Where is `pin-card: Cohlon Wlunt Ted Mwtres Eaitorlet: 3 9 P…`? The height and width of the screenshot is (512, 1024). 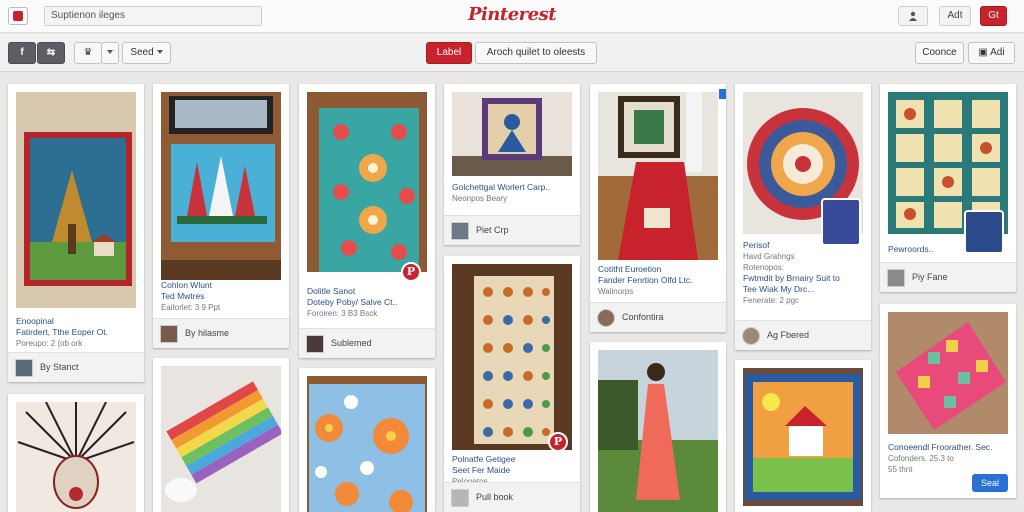 pin-card: Cohlon Wlunt Ted Mwtres Eaitorlet: 3 9 P… is located at coordinates (221, 216).